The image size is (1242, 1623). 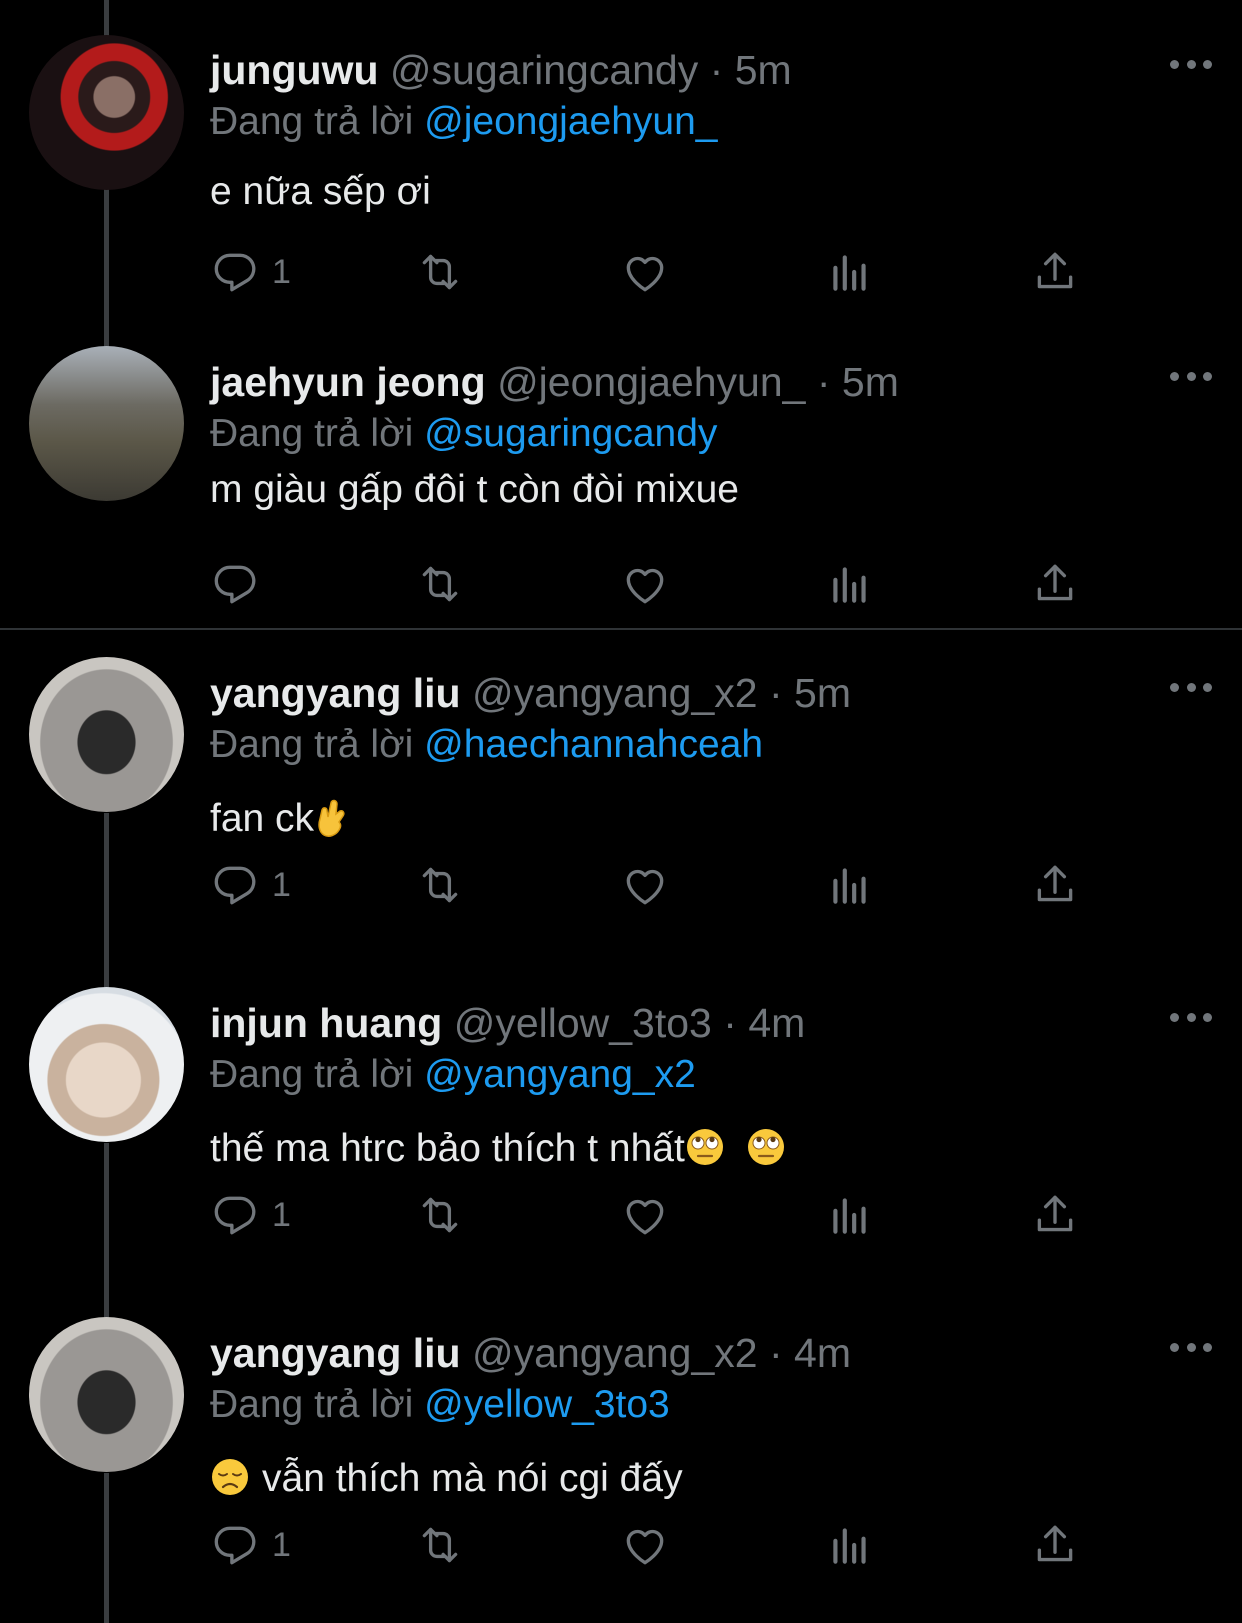 What do you see at coordinates (570, 121) in the screenshot?
I see `mention-link: @jeongjaehyun_` at bounding box center [570, 121].